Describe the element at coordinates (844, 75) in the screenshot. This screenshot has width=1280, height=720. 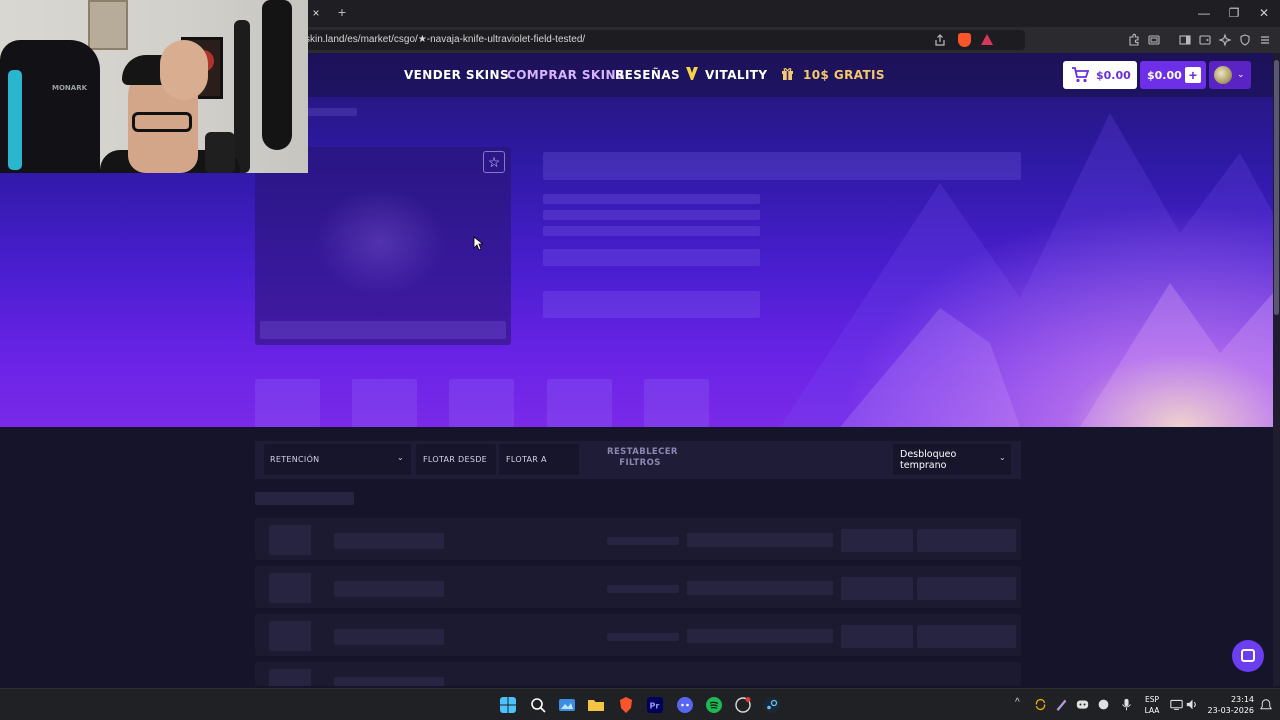
I see `nav-free-10: 10$ GRATIS` at that location.